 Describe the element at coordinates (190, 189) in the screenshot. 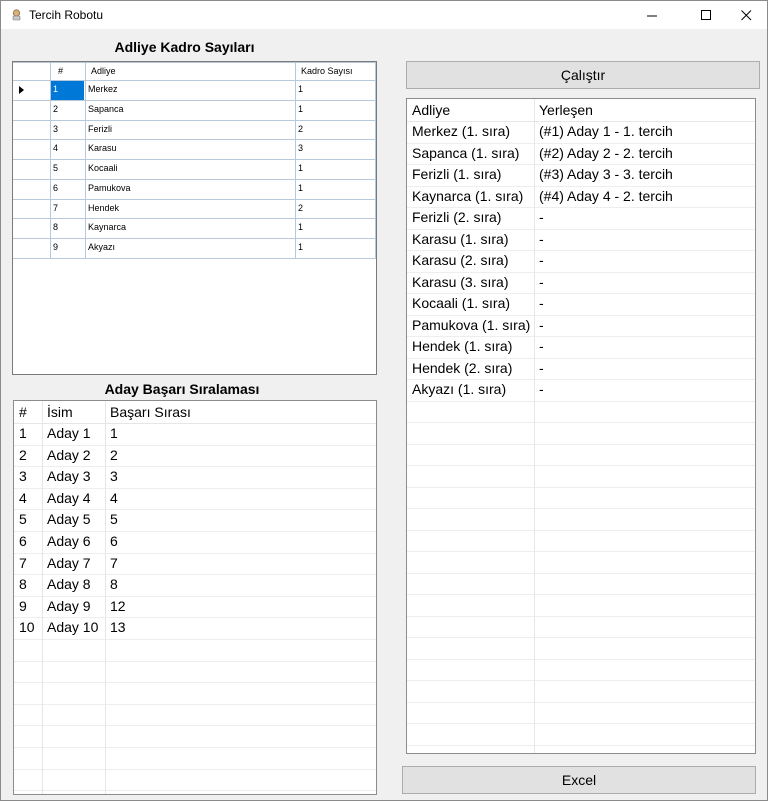

I see `grid-cell: Pamukova` at that location.